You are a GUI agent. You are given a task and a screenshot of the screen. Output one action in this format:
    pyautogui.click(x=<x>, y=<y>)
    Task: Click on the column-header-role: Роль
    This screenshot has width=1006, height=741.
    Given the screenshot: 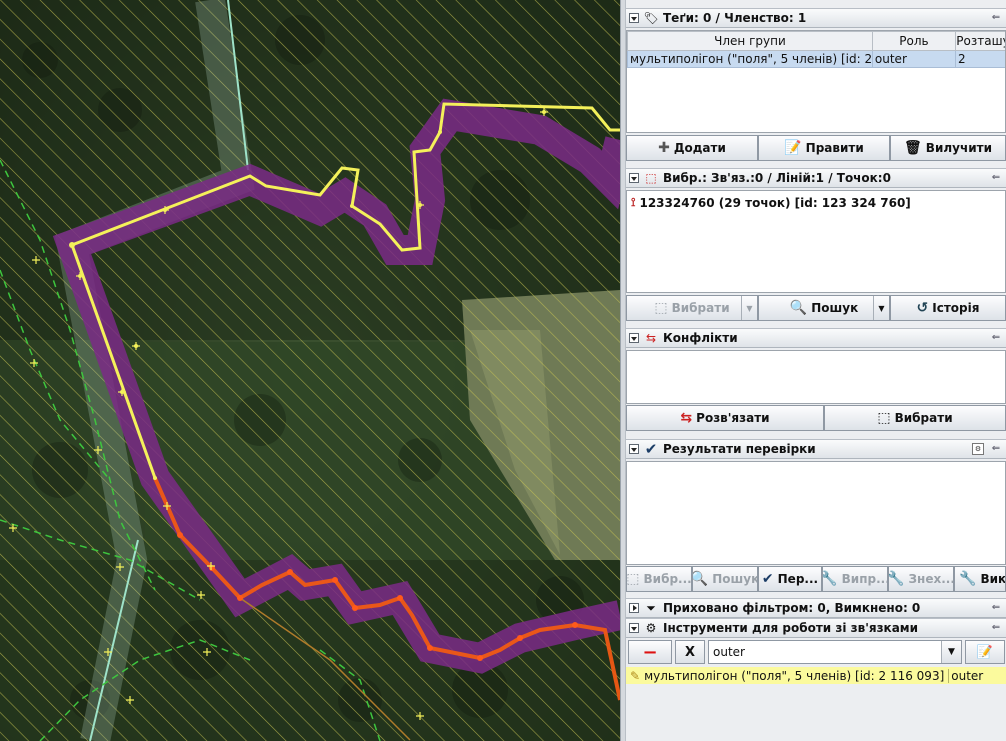 What is the action you would take?
    pyautogui.click(x=914, y=41)
    